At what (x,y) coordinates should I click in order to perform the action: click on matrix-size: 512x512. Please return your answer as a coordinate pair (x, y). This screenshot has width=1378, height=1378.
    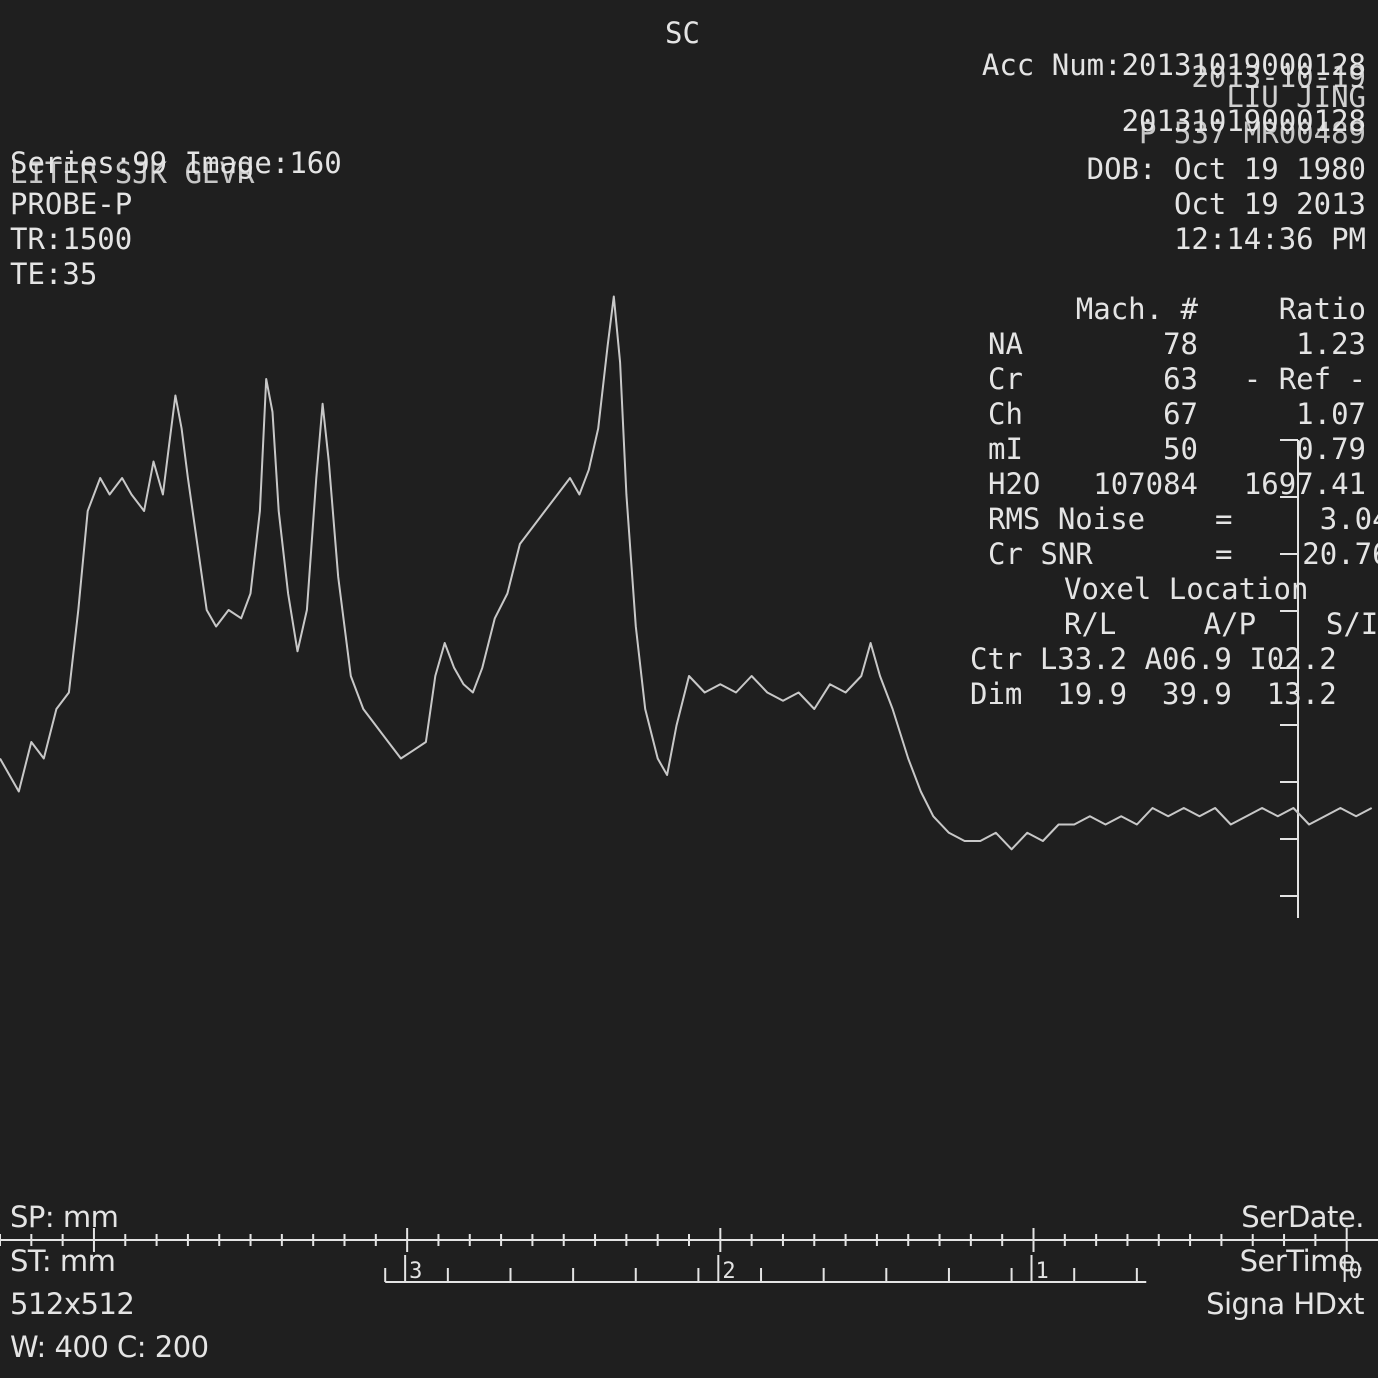
    Looking at the image, I should click on (72, 1304).